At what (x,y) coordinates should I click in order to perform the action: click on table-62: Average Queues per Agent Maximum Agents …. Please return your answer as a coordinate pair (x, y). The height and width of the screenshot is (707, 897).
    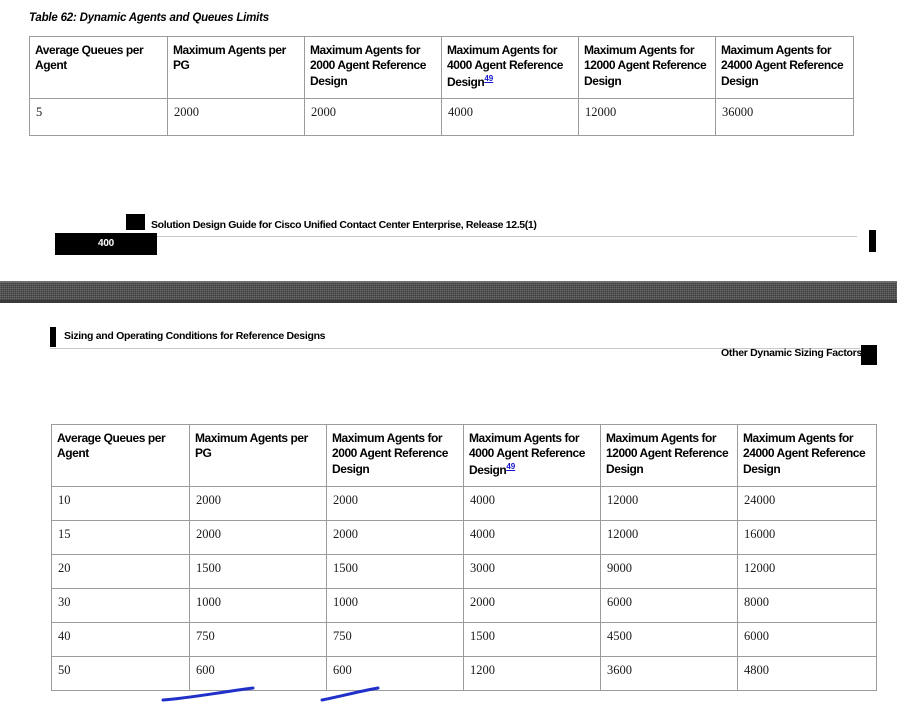
    Looking at the image, I should click on (441, 86).